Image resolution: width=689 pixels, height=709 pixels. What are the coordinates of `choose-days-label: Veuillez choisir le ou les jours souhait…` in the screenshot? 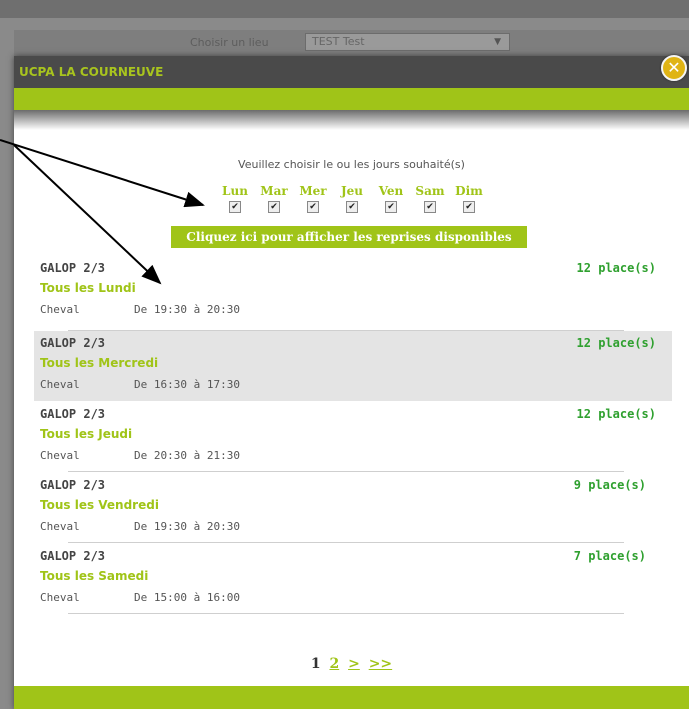 It's located at (351, 164).